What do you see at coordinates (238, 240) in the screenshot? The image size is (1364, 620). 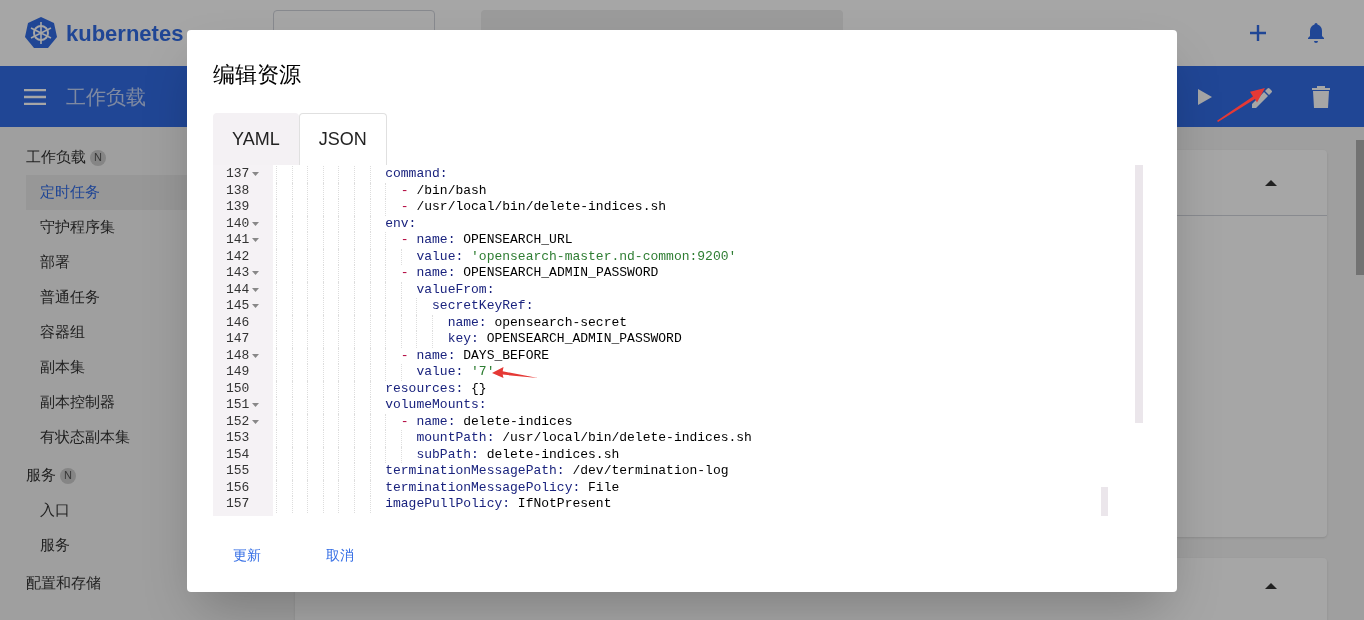 I see `line-number: 141` at bounding box center [238, 240].